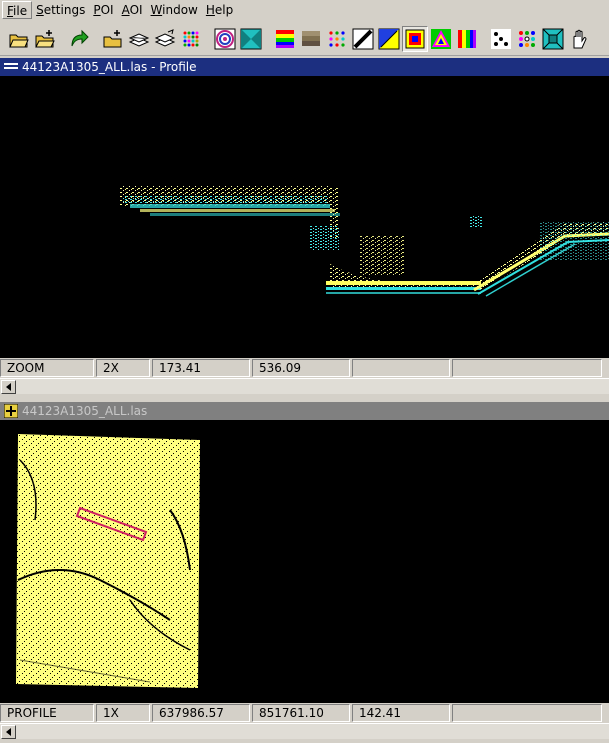 This screenshot has width=609, height=743. I want to click on profile-titlebar: 44123A1305_ALL.las - Profile, so click(304, 67).